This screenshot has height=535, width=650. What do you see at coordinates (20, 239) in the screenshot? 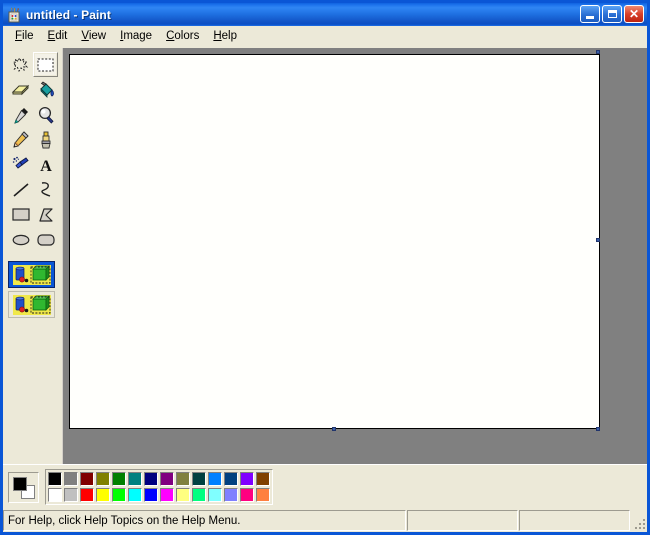
I see `tool-ellipse` at bounding box center [20, 239].